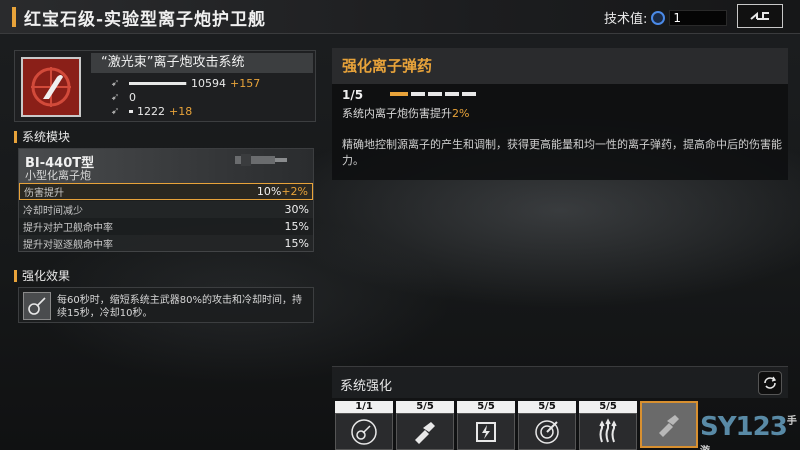  Describe the element at coordinates (269, 191) in the screenshot. I see `module-row-value: 10%` at that location.